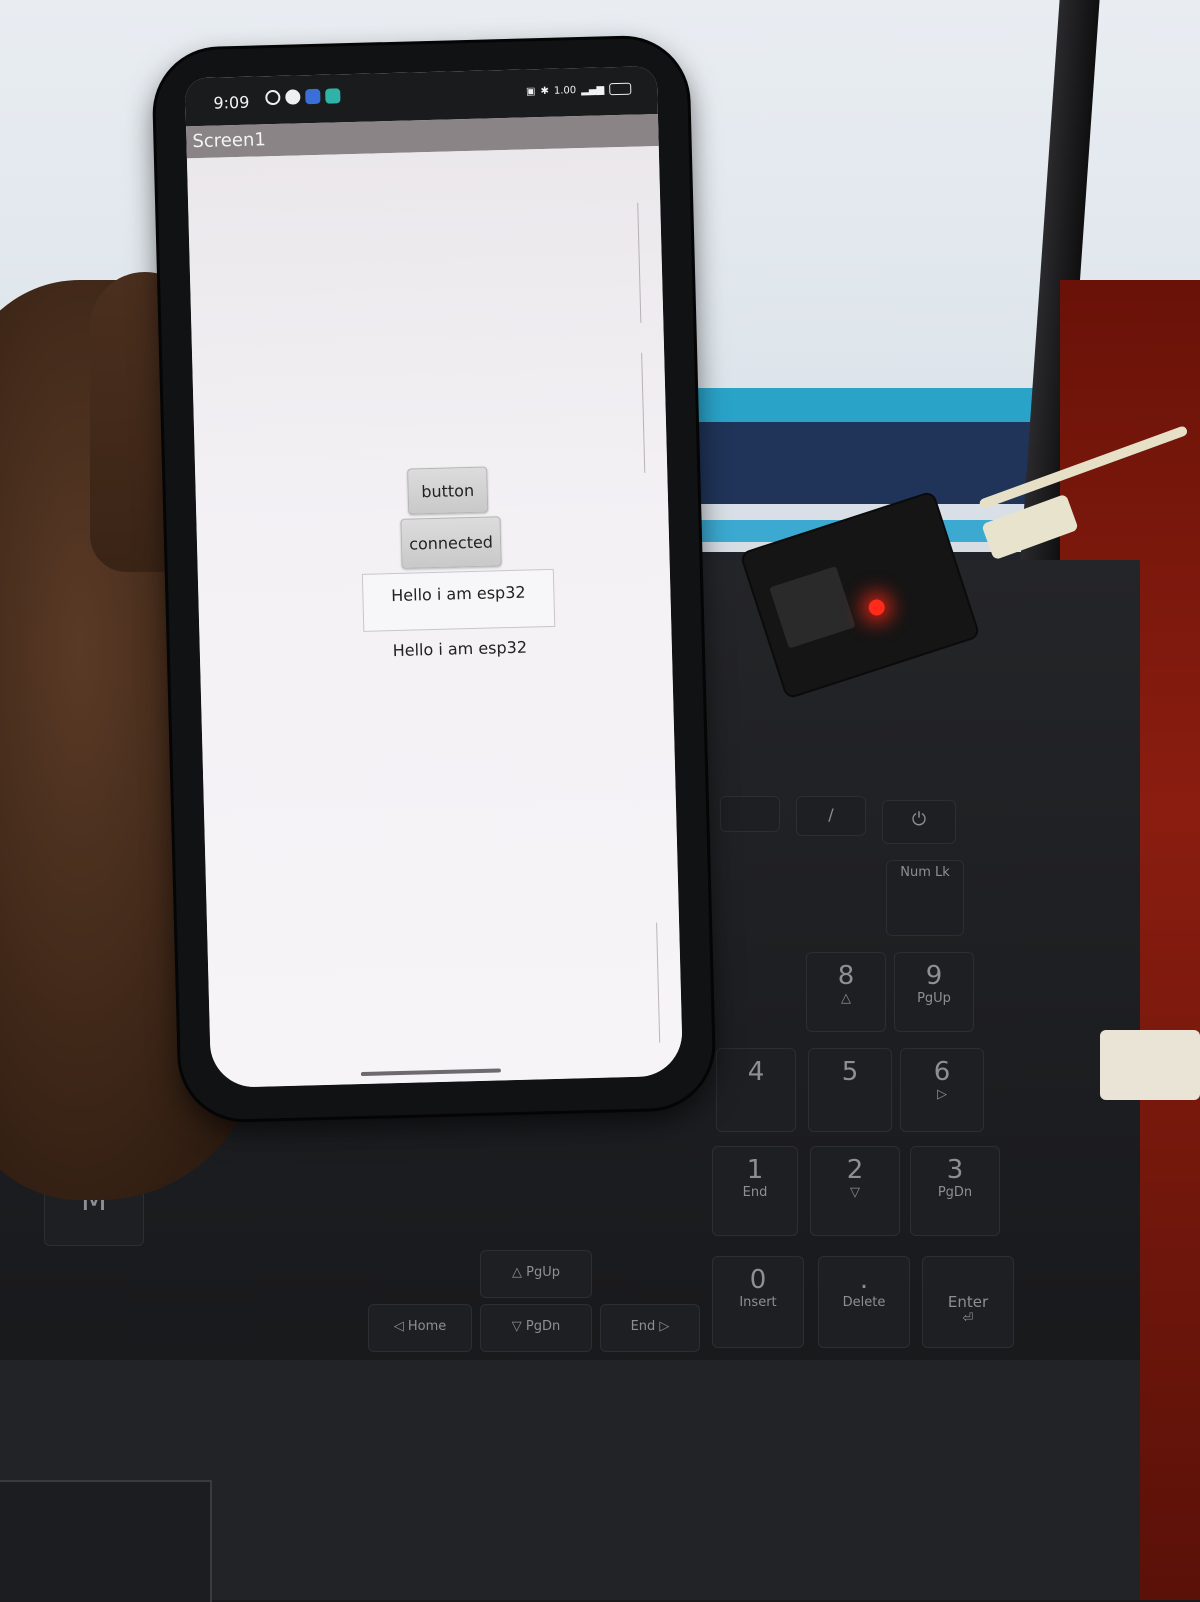 The image size is (1200, 1602). What do you see at coordinates (919, 822) in the screenshot?
I see `keyboard-key: ⏻` at bounding box center [919, 822].